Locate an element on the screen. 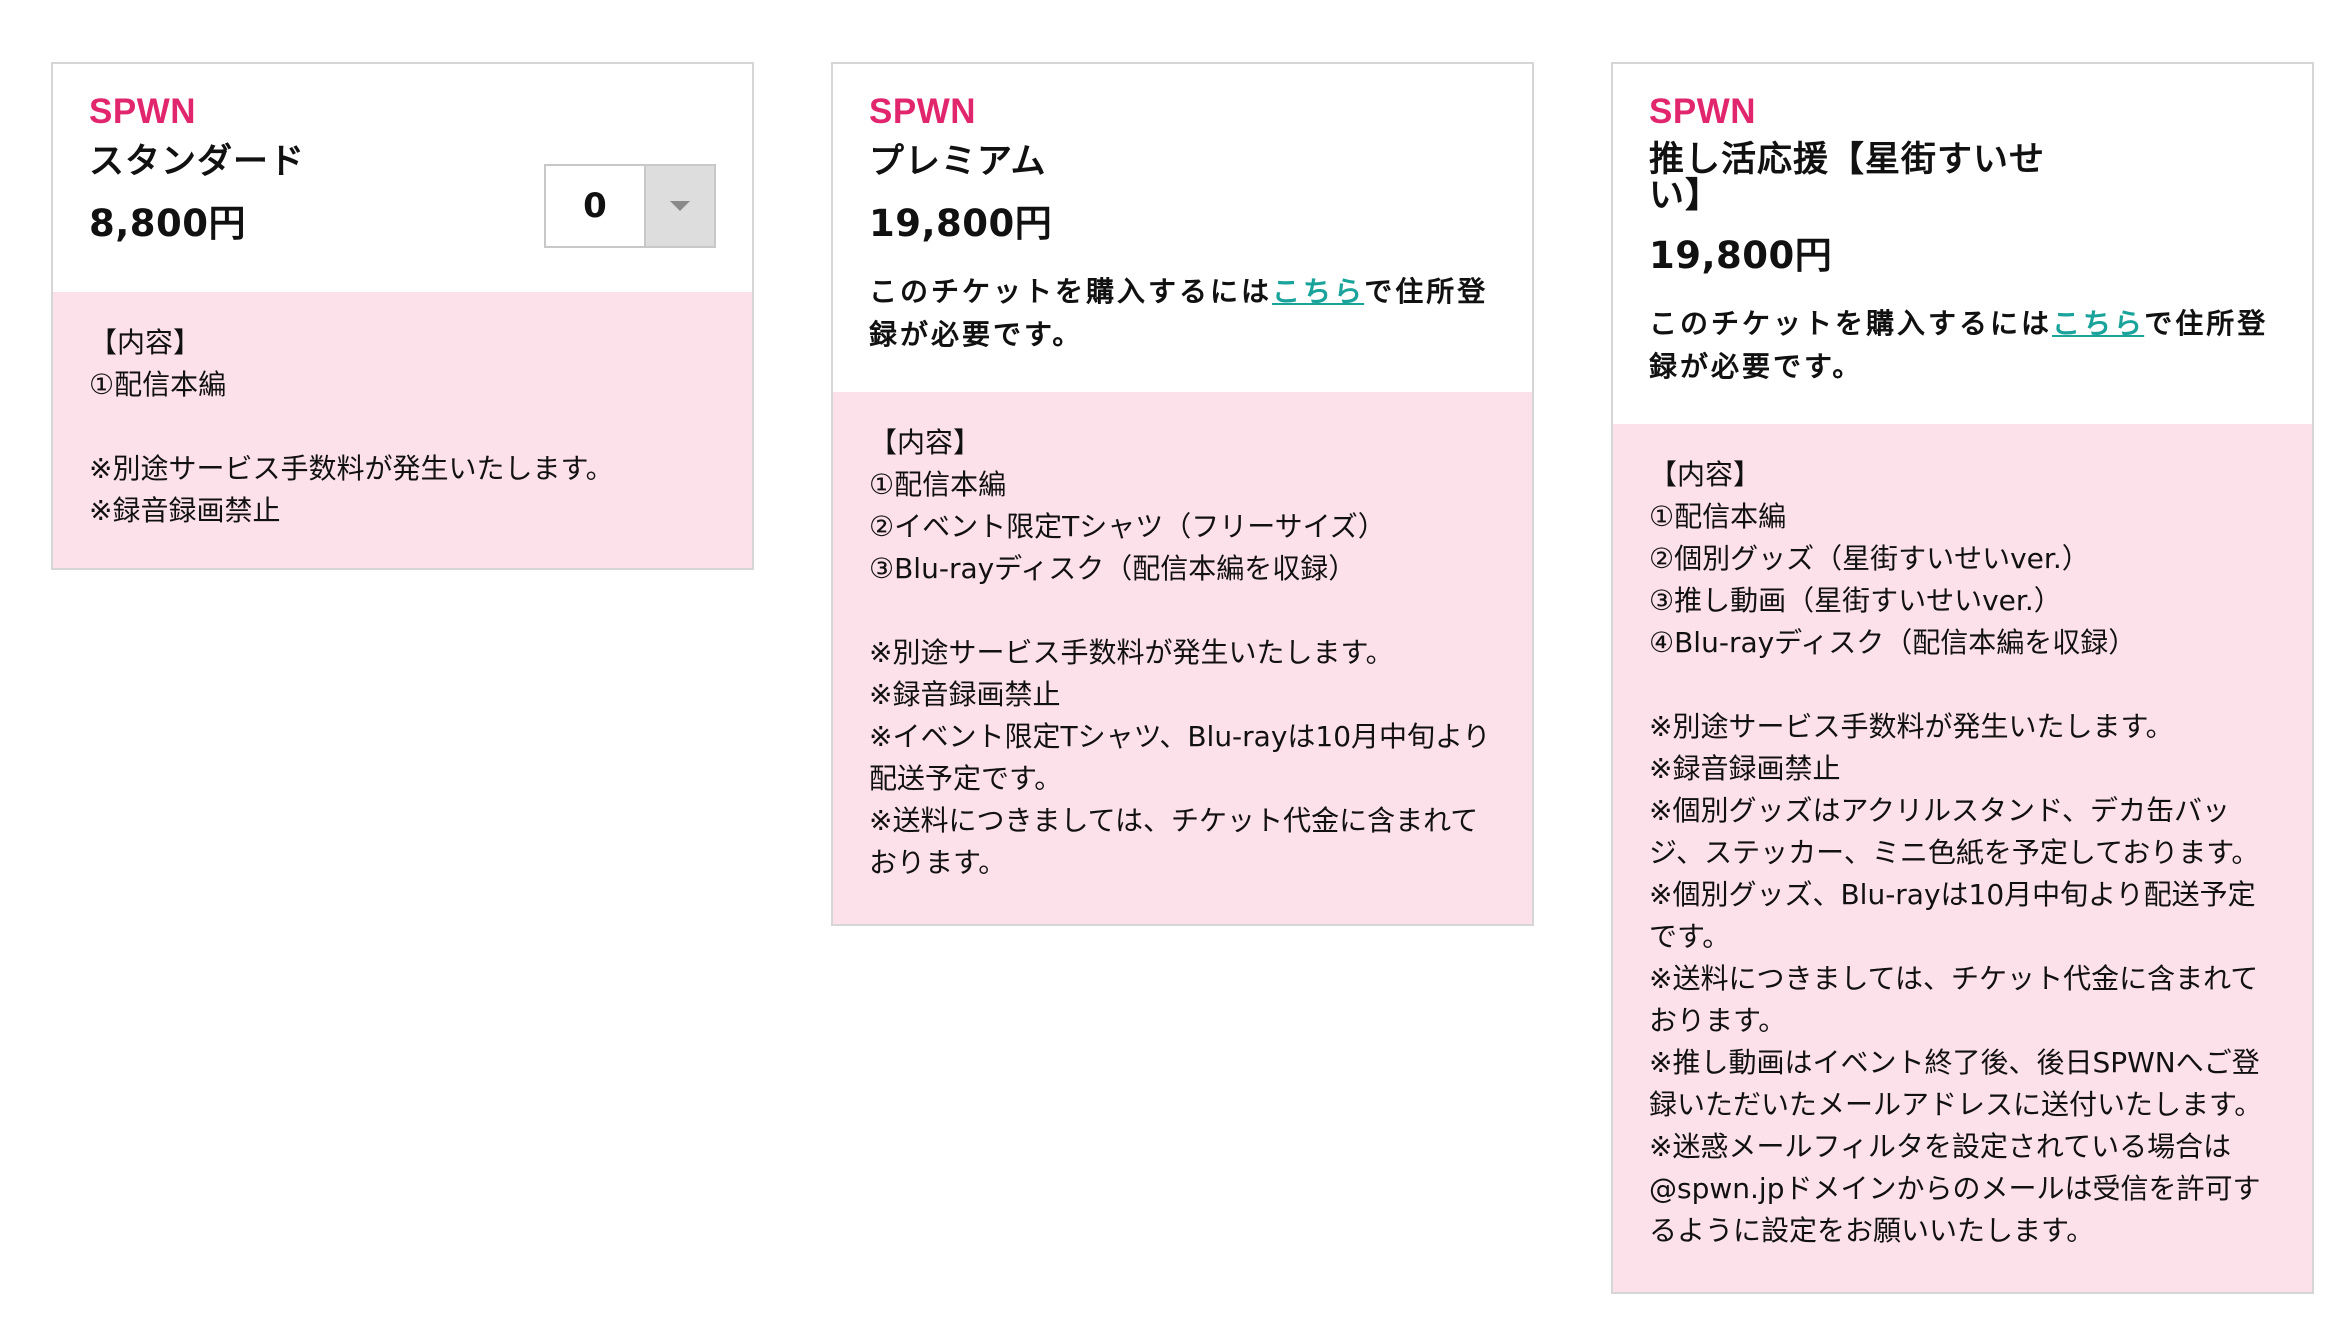 The width and height of the screenshot is (2340, 1342). contents-line: ※個別グッズ、Blu-rayは10月中旬より配送予定です。 is located at coordinates (1952, 915).